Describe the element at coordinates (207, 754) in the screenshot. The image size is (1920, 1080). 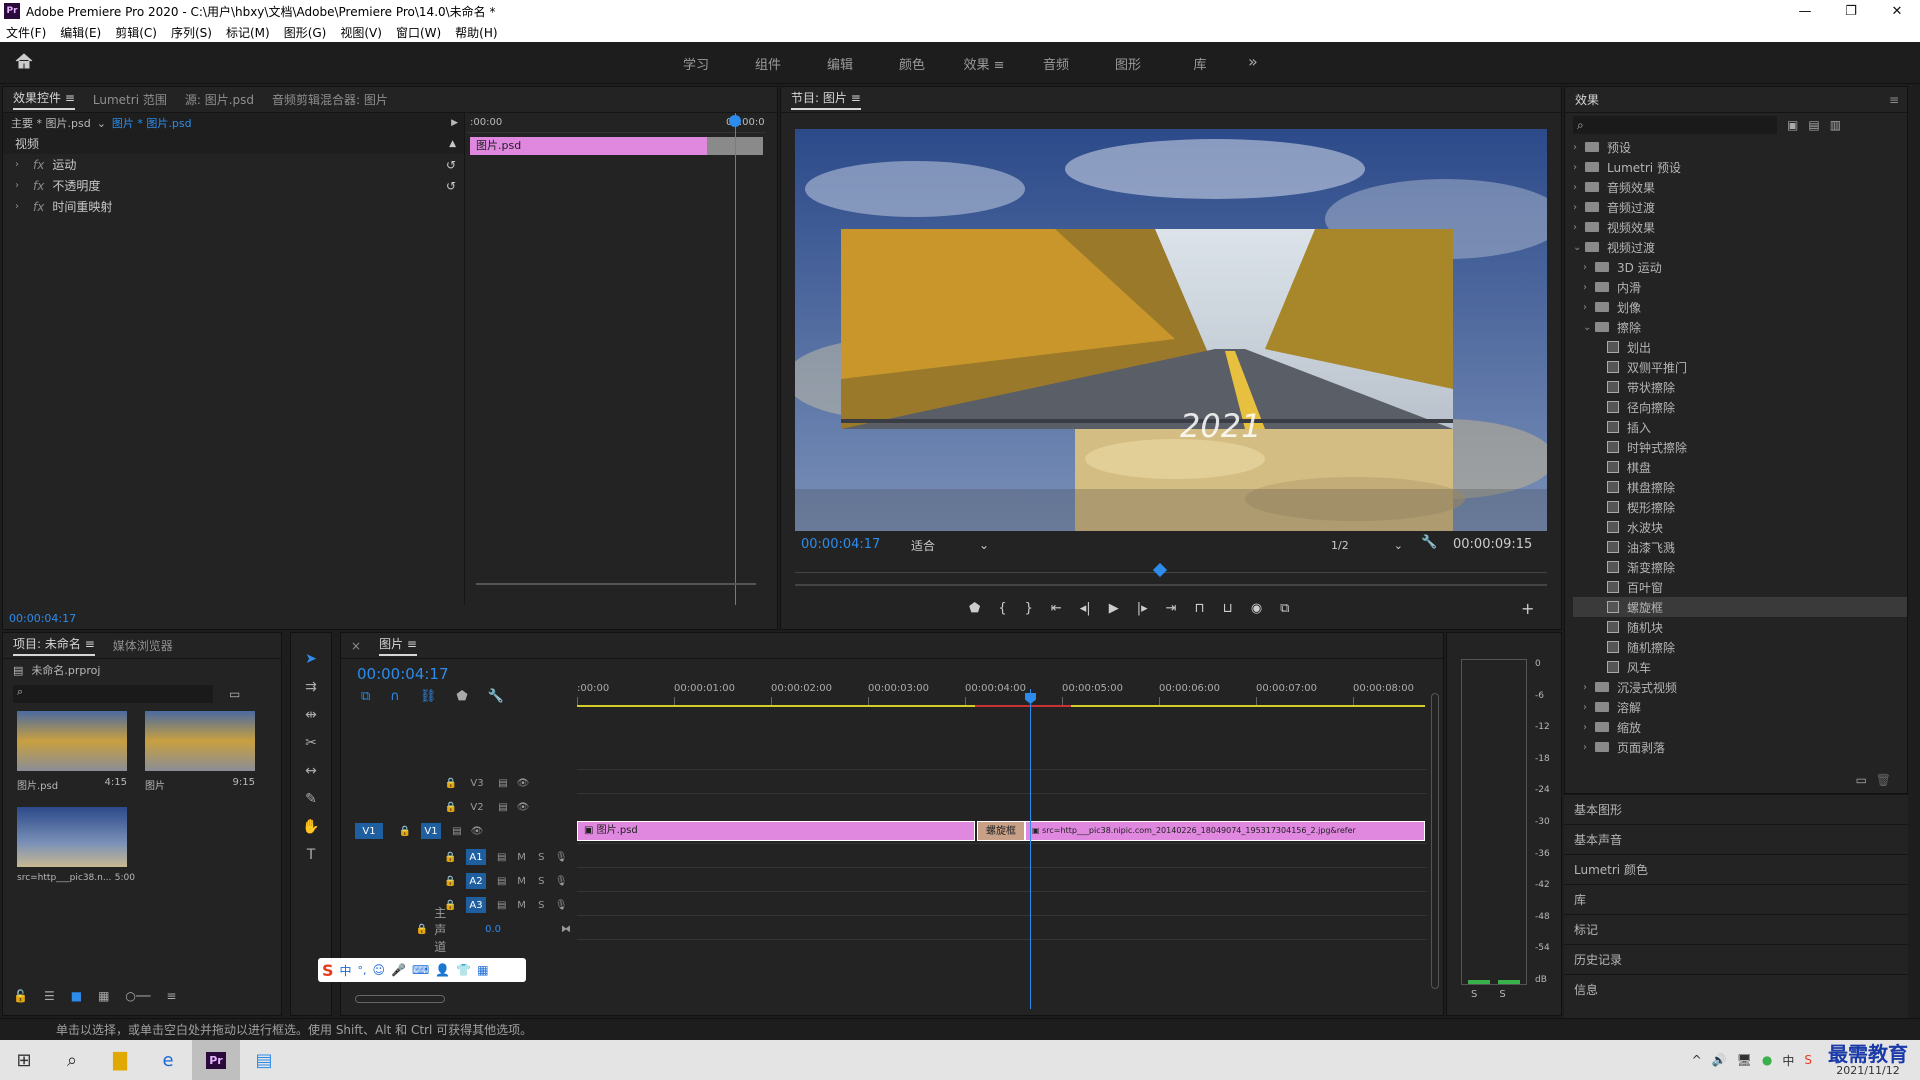
I see `project-item: 图片 9:15` at that location.